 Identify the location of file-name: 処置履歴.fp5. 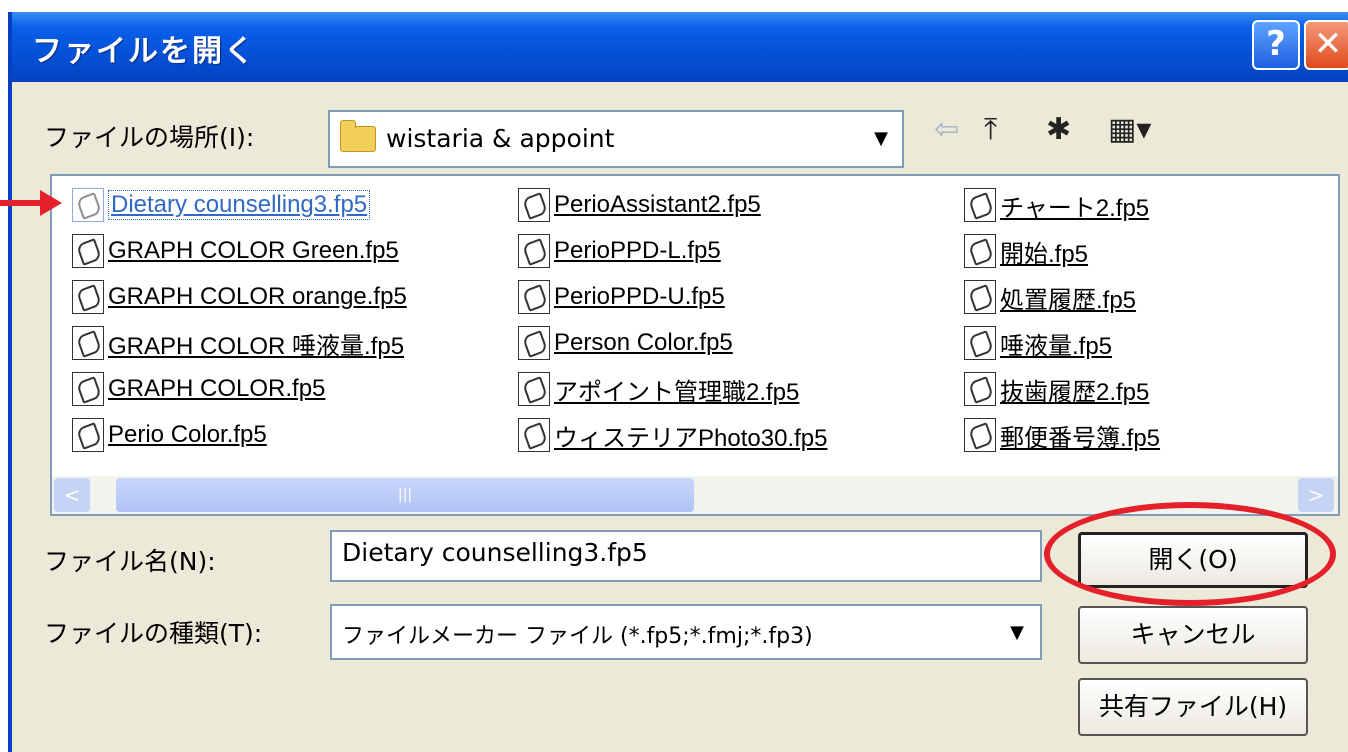
(1068, 300).